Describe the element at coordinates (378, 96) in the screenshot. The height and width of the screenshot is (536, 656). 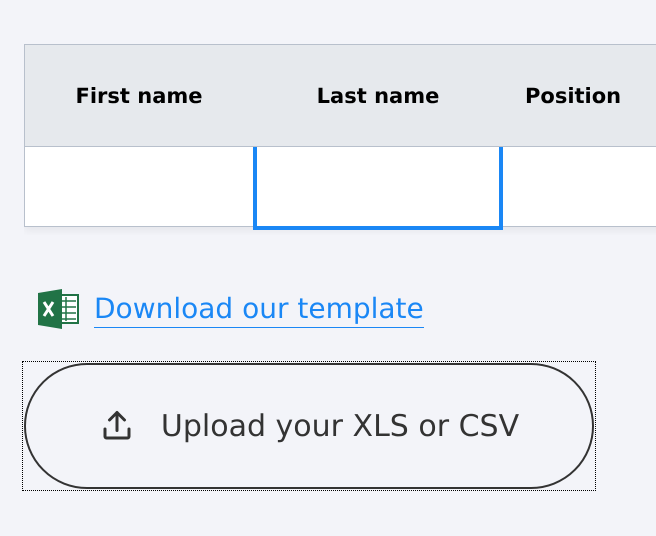
I see `column-header-label: Last name` at that location.